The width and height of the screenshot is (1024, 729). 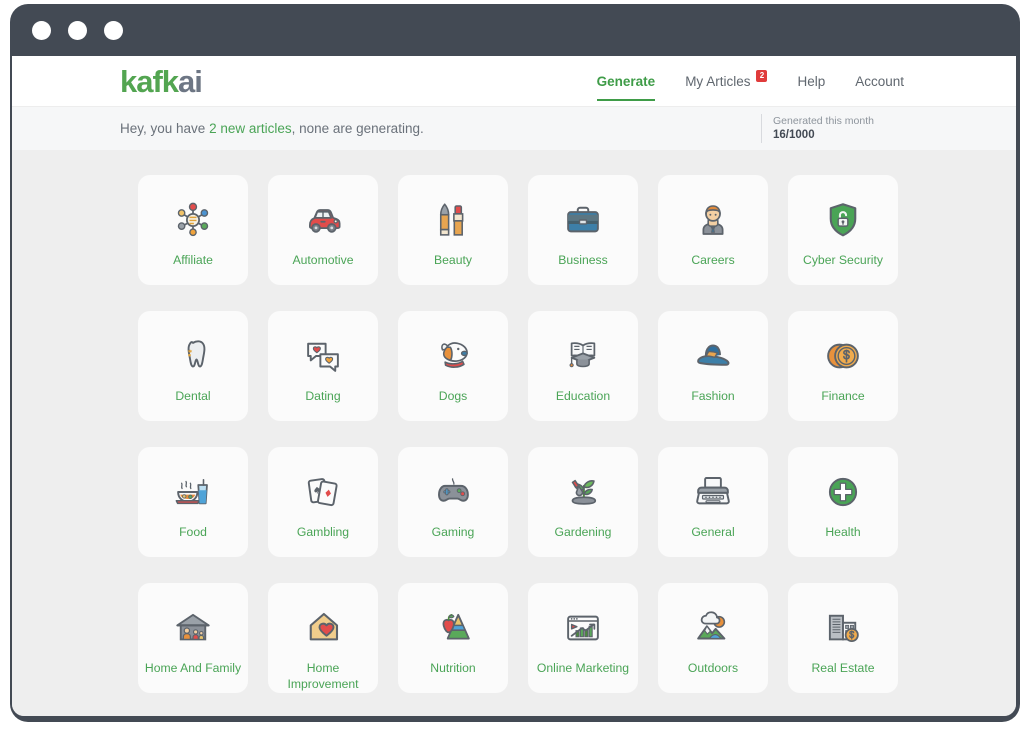 What do you see at coordinates (149, 81) in the screenshot?
I see `logo-text-primary: kafk` at bounding box center [149, 81].